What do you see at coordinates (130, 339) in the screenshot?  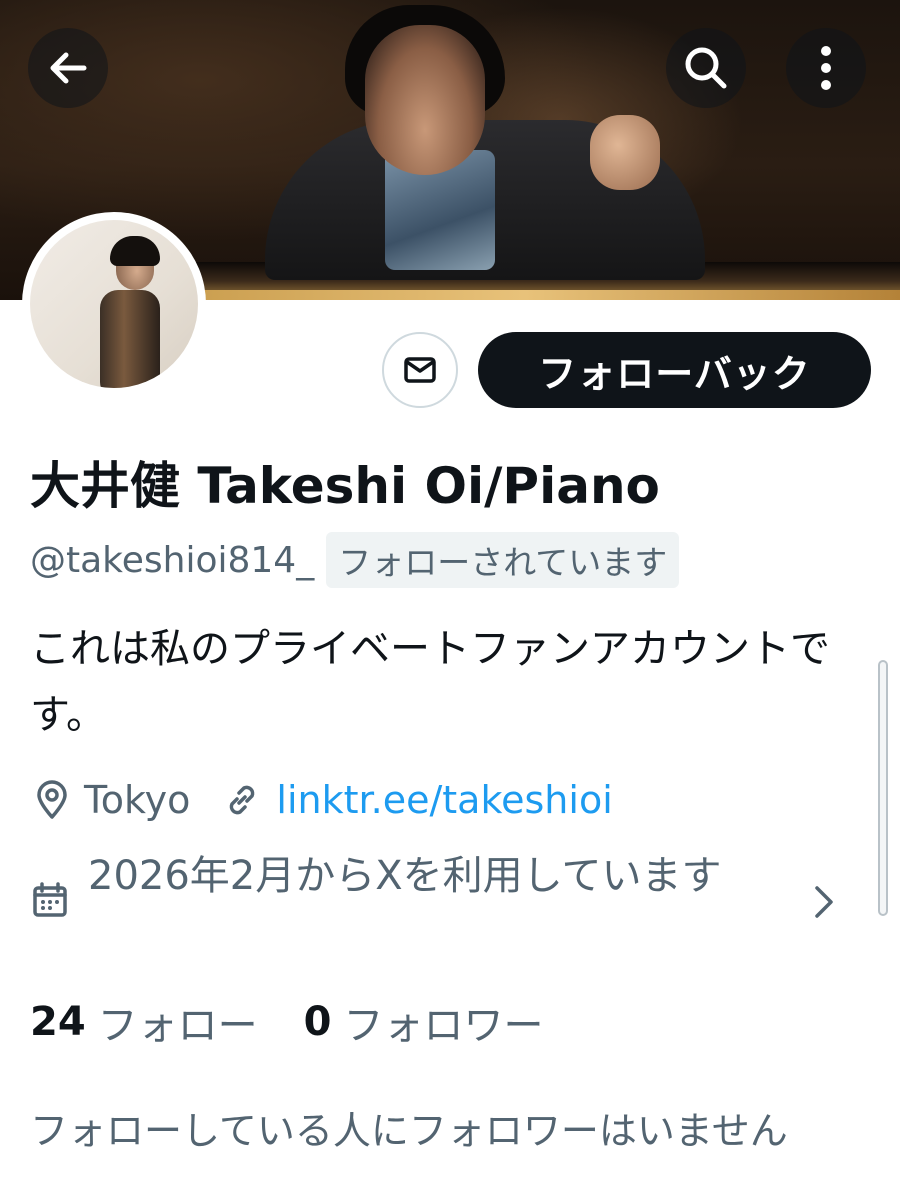 I see `avatar-figure-body` at bounding box center [130, 339].